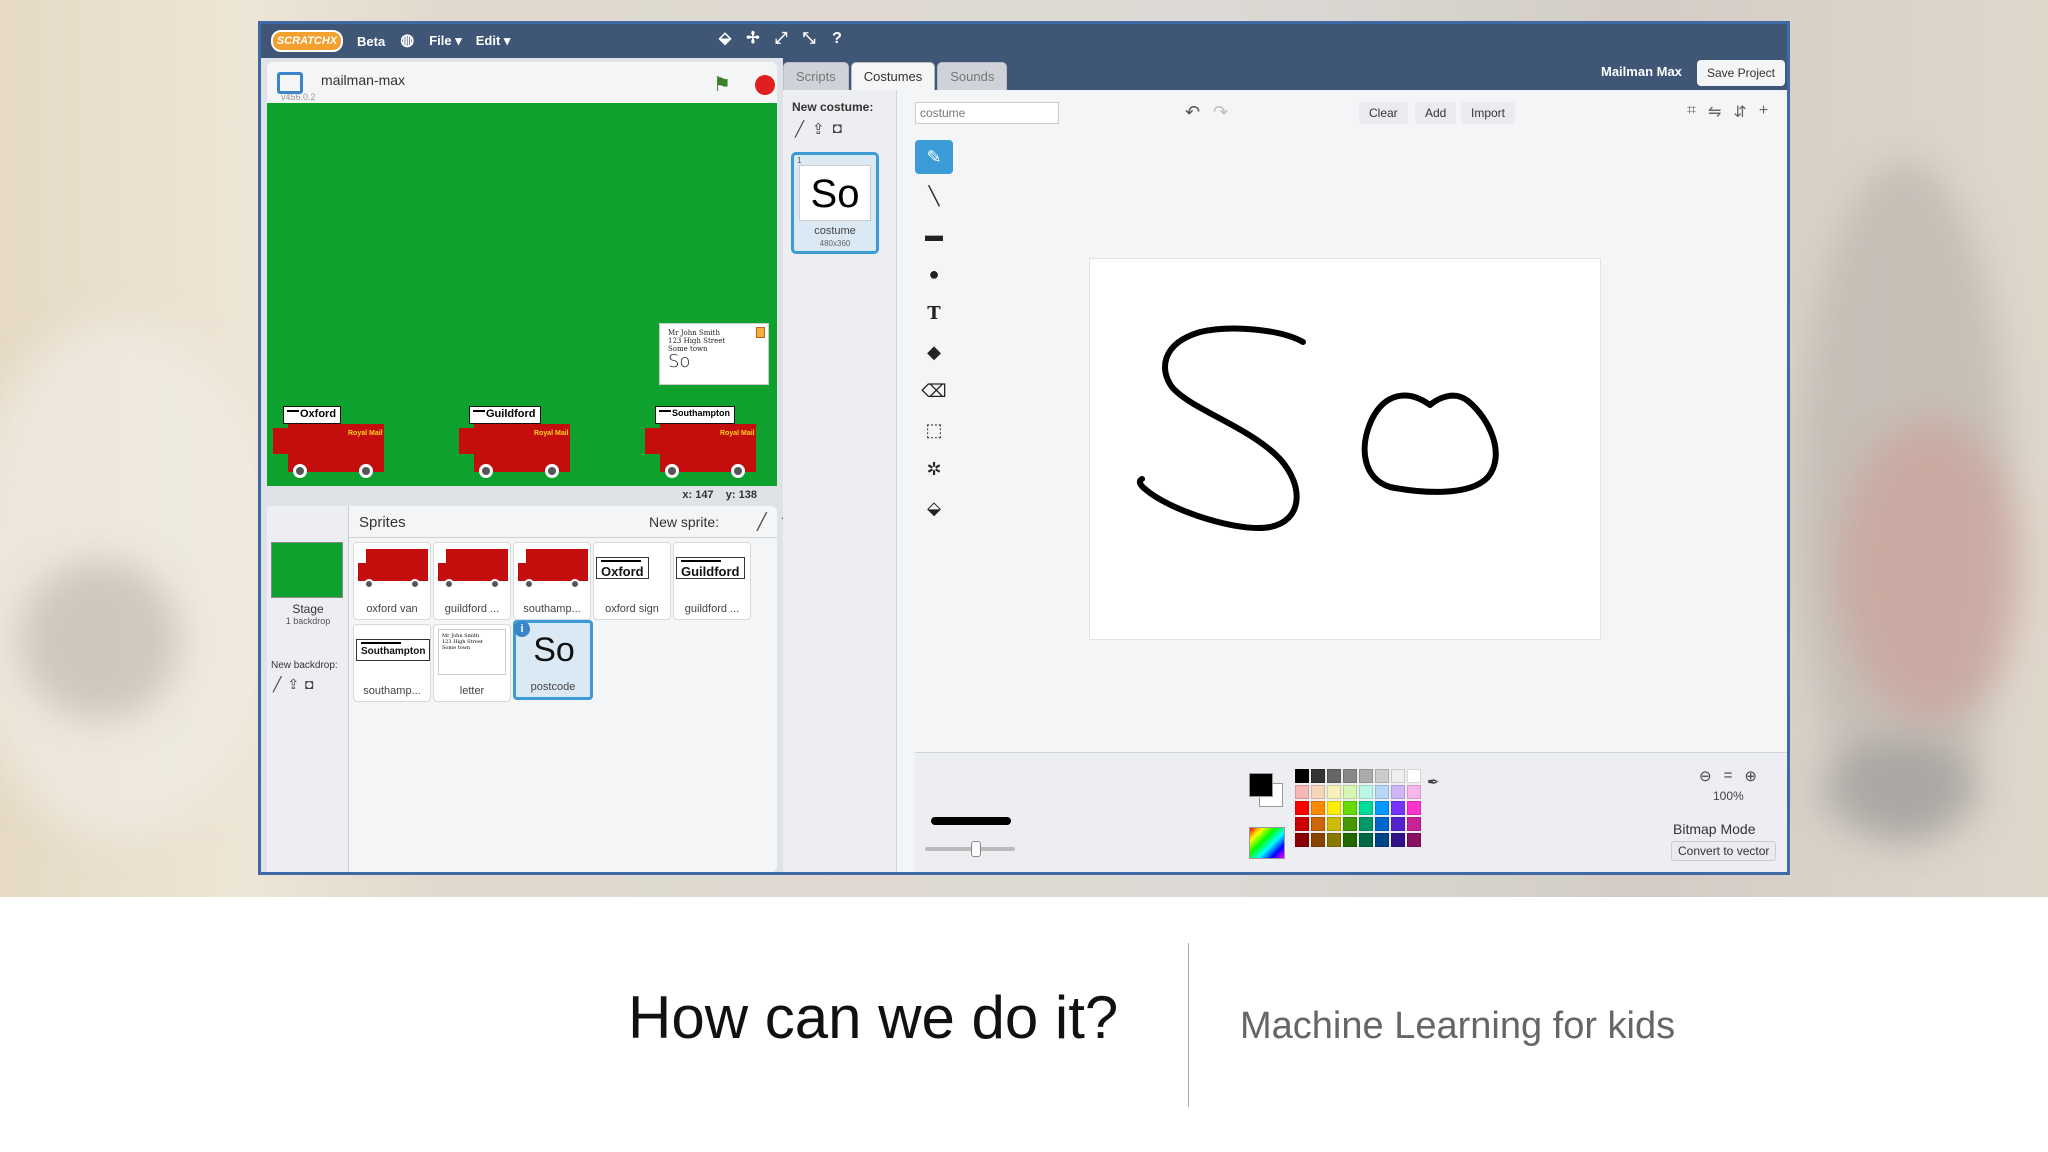 Image resolution: width=2048 pixels, height=1152 pixels. I want to click on sprite-oxford-sign: Oxford oxford sign, so click(632, 581).